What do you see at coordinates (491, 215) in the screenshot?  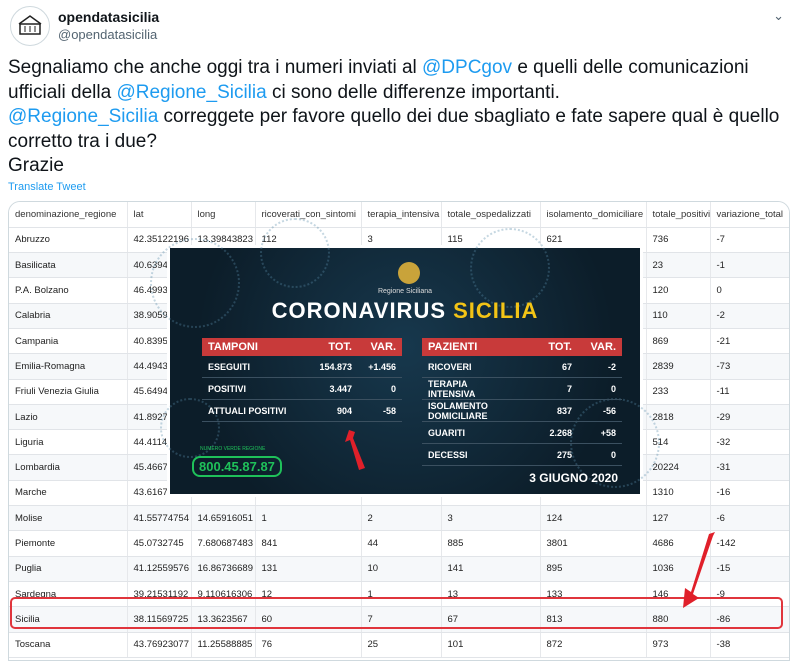 I see `column-header: totale_ospedalizzati` at bounding box center [491, 215].